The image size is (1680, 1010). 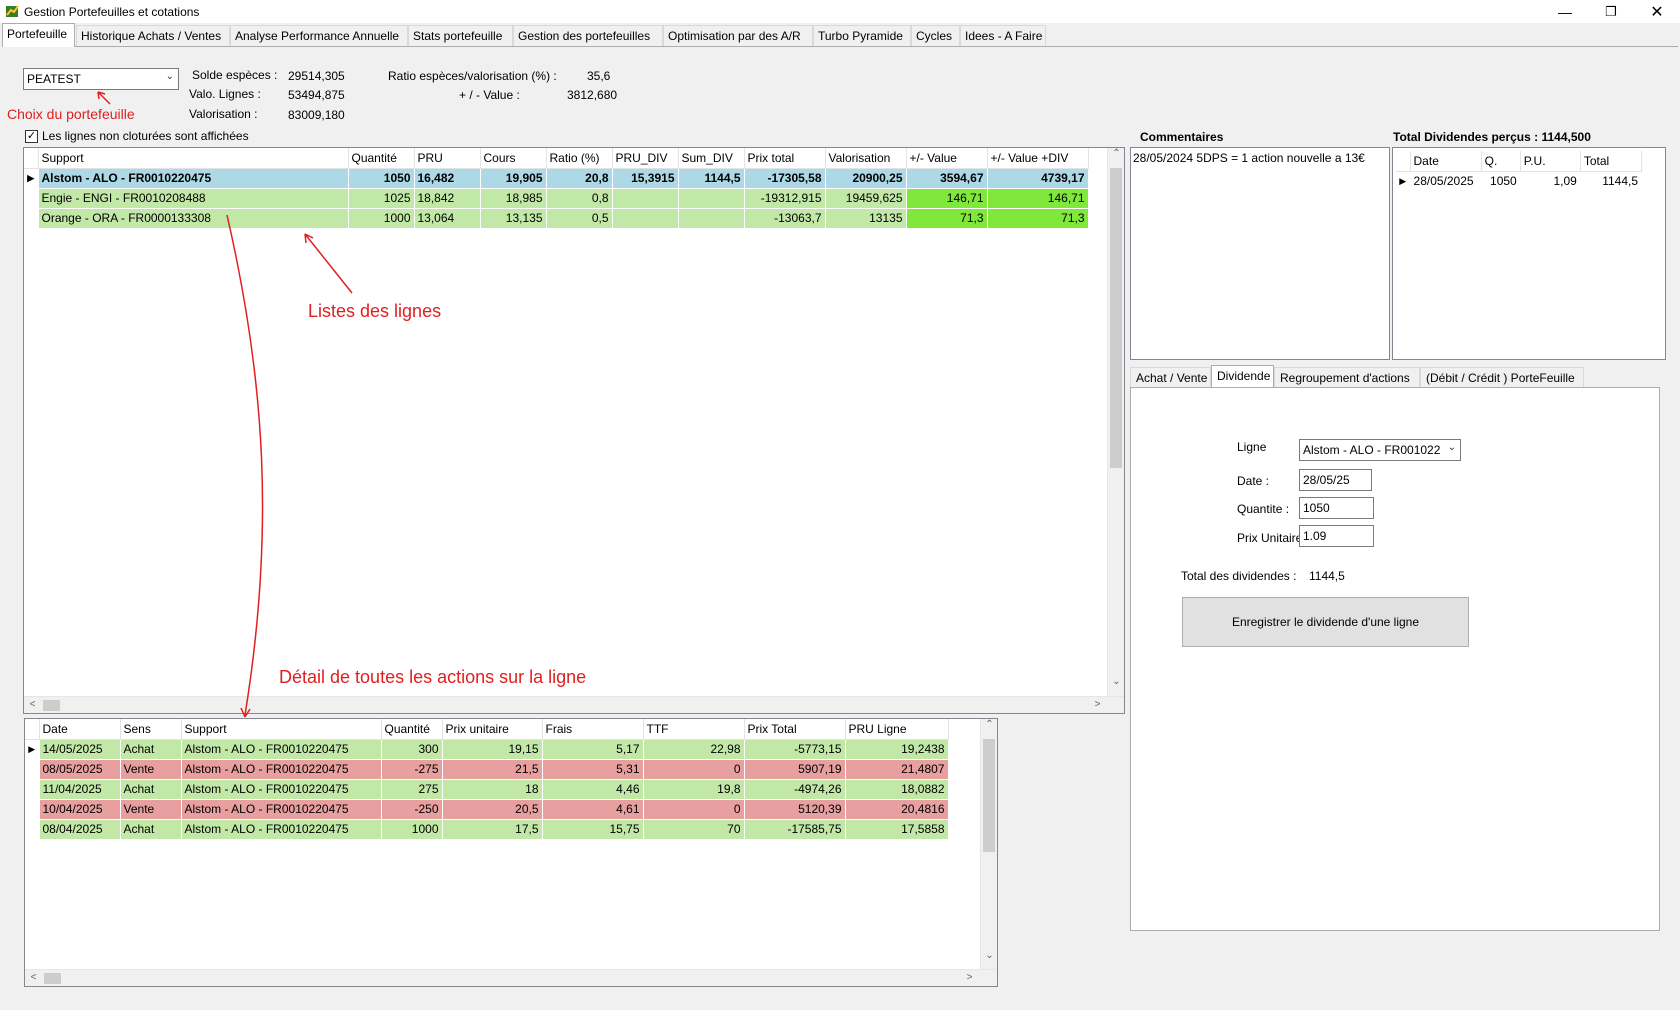 I want to click on cell-sum-div, so click(x=711, y=218).